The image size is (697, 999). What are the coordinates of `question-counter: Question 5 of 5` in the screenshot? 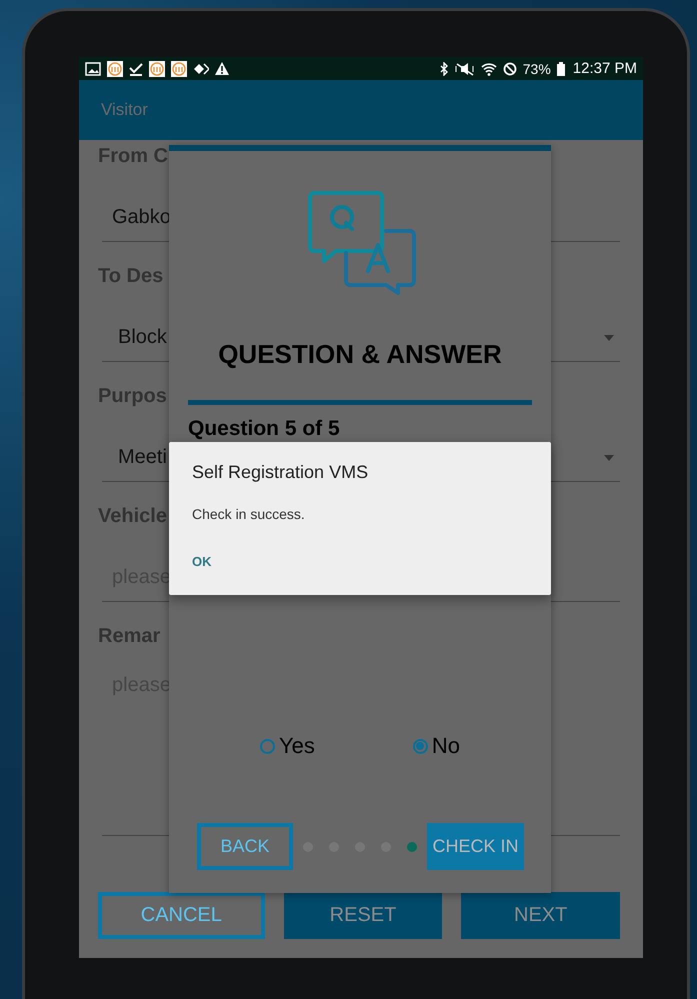 It's located at (264, 429).